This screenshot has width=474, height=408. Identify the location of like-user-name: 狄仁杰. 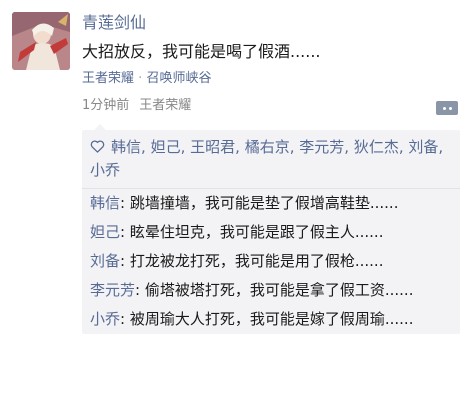
(376, 147).